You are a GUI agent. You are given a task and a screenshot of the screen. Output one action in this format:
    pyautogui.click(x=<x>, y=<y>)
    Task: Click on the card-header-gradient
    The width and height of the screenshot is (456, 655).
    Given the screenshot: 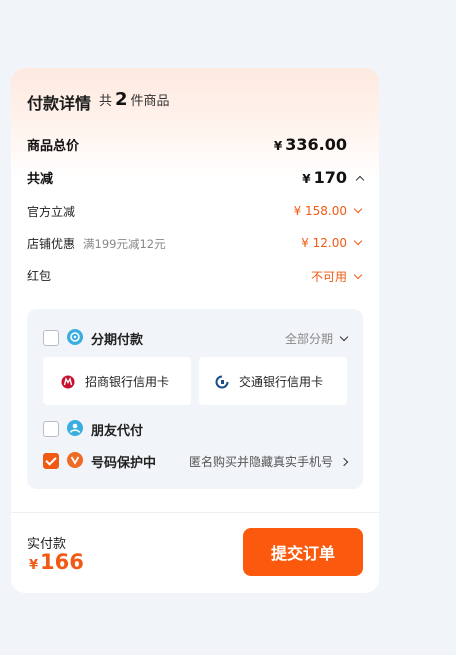 What is the action you would take?
    pyautogui.click(x=195, y=123)
    